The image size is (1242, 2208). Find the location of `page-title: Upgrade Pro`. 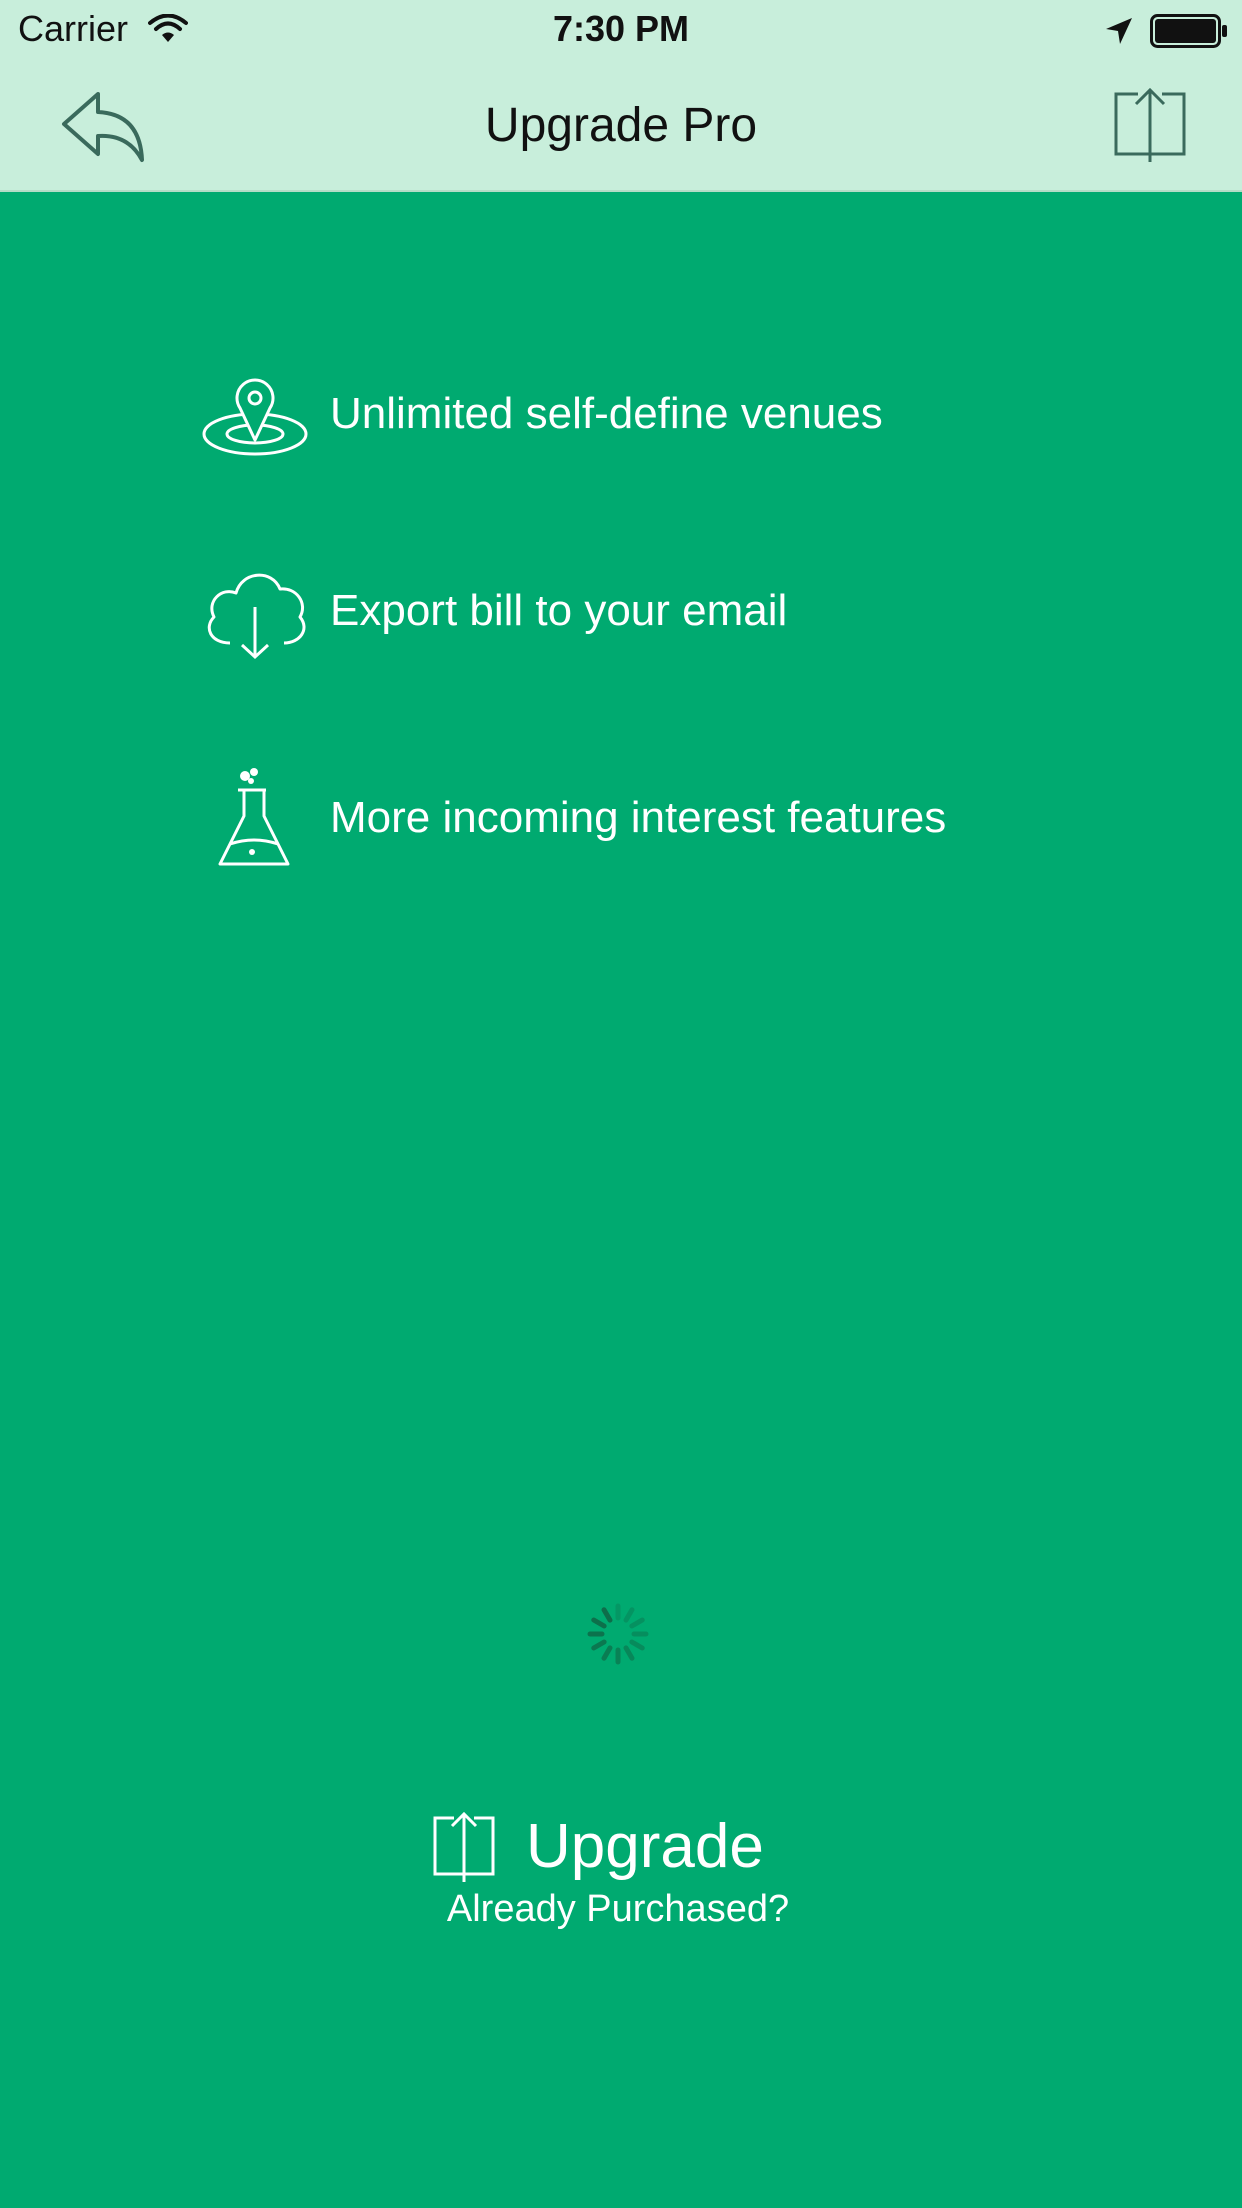

page-title: Upgrade Pro is located at coordinates (621, 125).